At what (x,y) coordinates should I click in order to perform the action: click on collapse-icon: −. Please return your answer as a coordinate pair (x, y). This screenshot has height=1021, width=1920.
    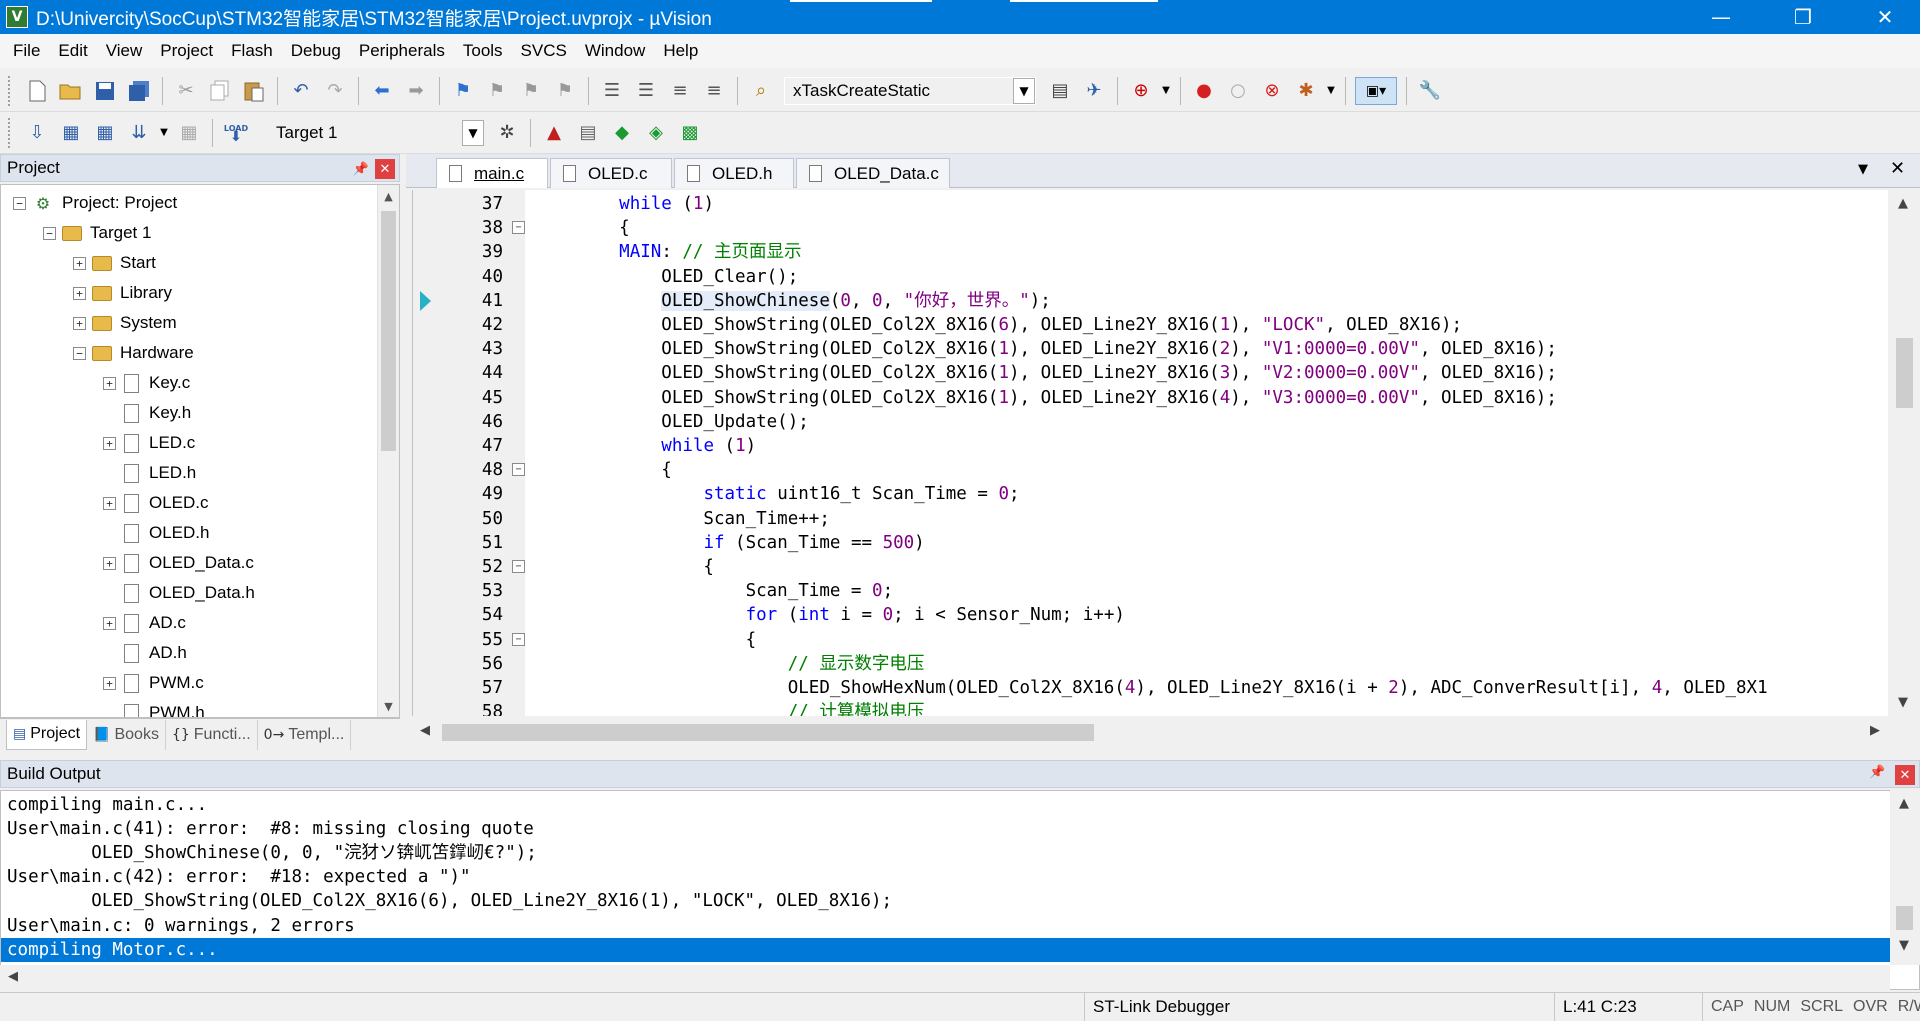
    Looking at the image, I should click on (19, 203).